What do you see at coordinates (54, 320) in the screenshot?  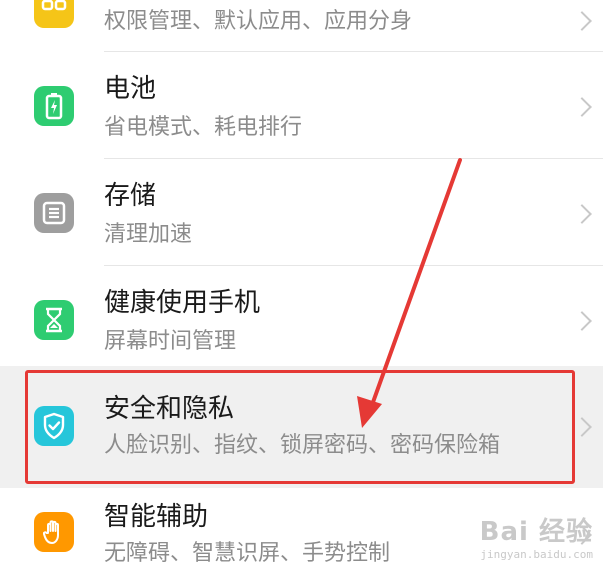 I see `hourglass-icon` at bounding box center [54, 320].